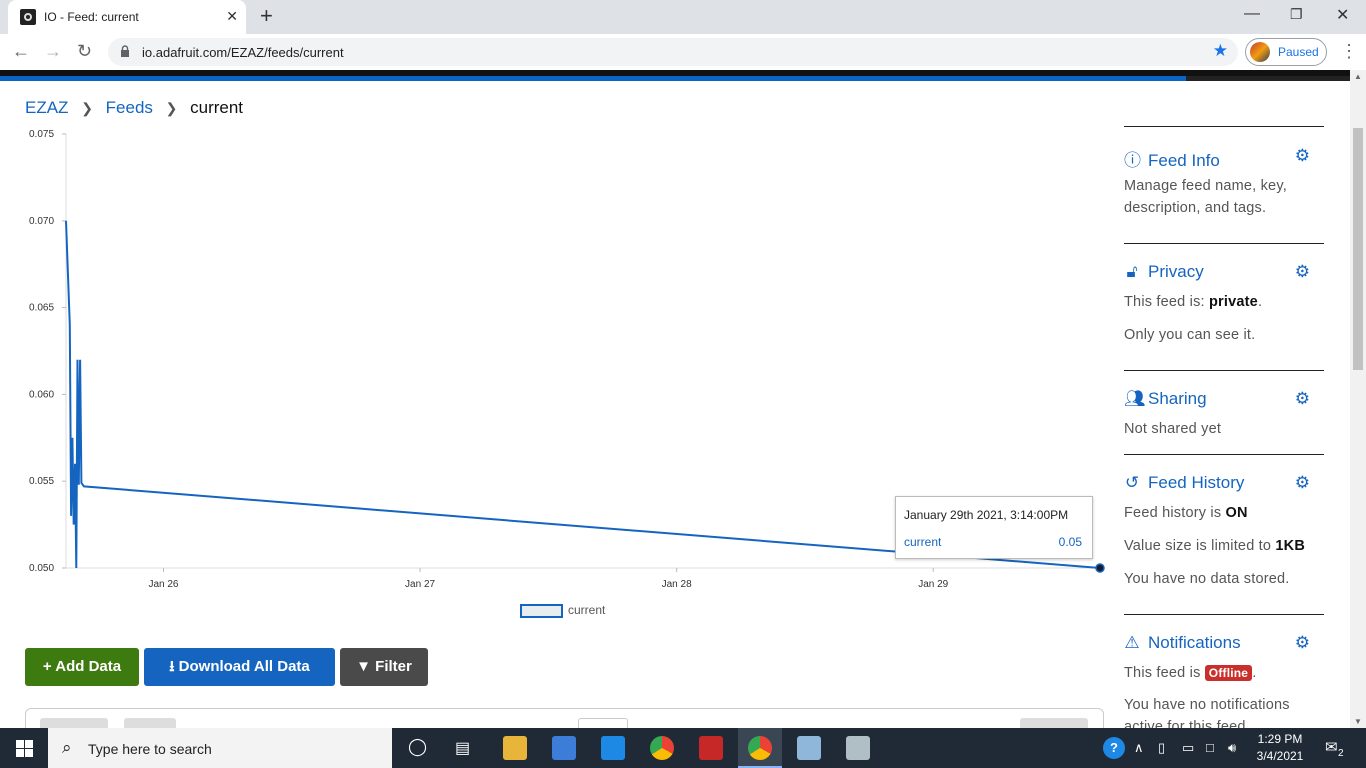 The width and height of the screenshot is (1366, 768). What do you see at coordinates (41, 394) in the screenshot?
I see `y-tick-label: 0.060` at bounding box center [41, 394].